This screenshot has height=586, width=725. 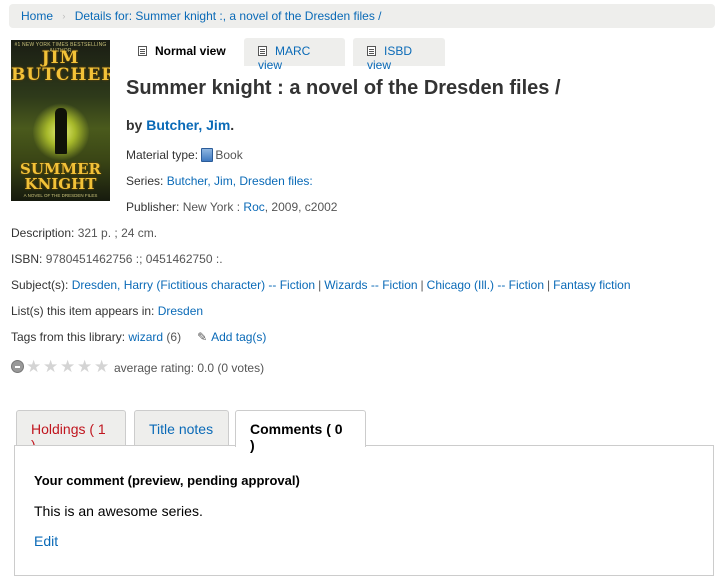 What do you see at coordinates (172, 337) in the screenshot?
I see `tag-count: (6)` at bounding box center [172, 337].